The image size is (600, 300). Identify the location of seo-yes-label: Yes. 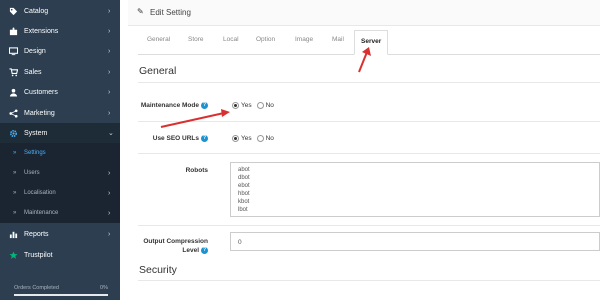
(246, 138).